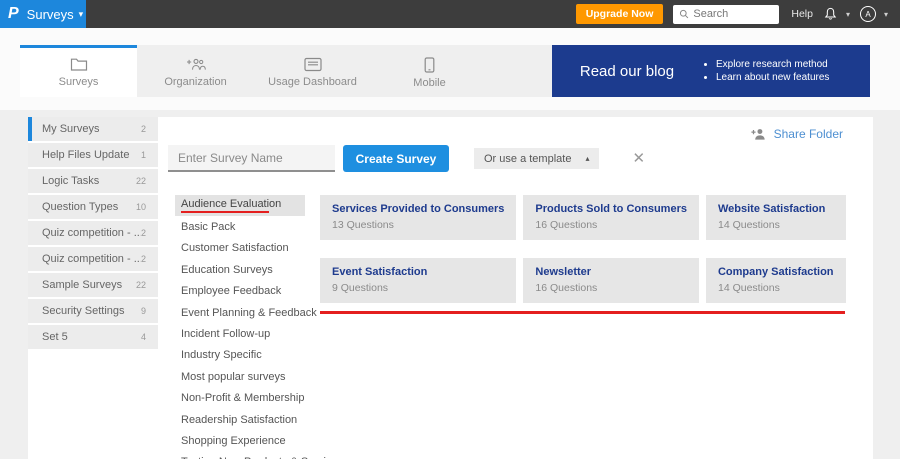 The height and width of the screenshot is (459, 900). Describe the element at coordinates (775, 280) in the screenshot. I see `template-card: Company Satisfaction 14 Questions` at that location.